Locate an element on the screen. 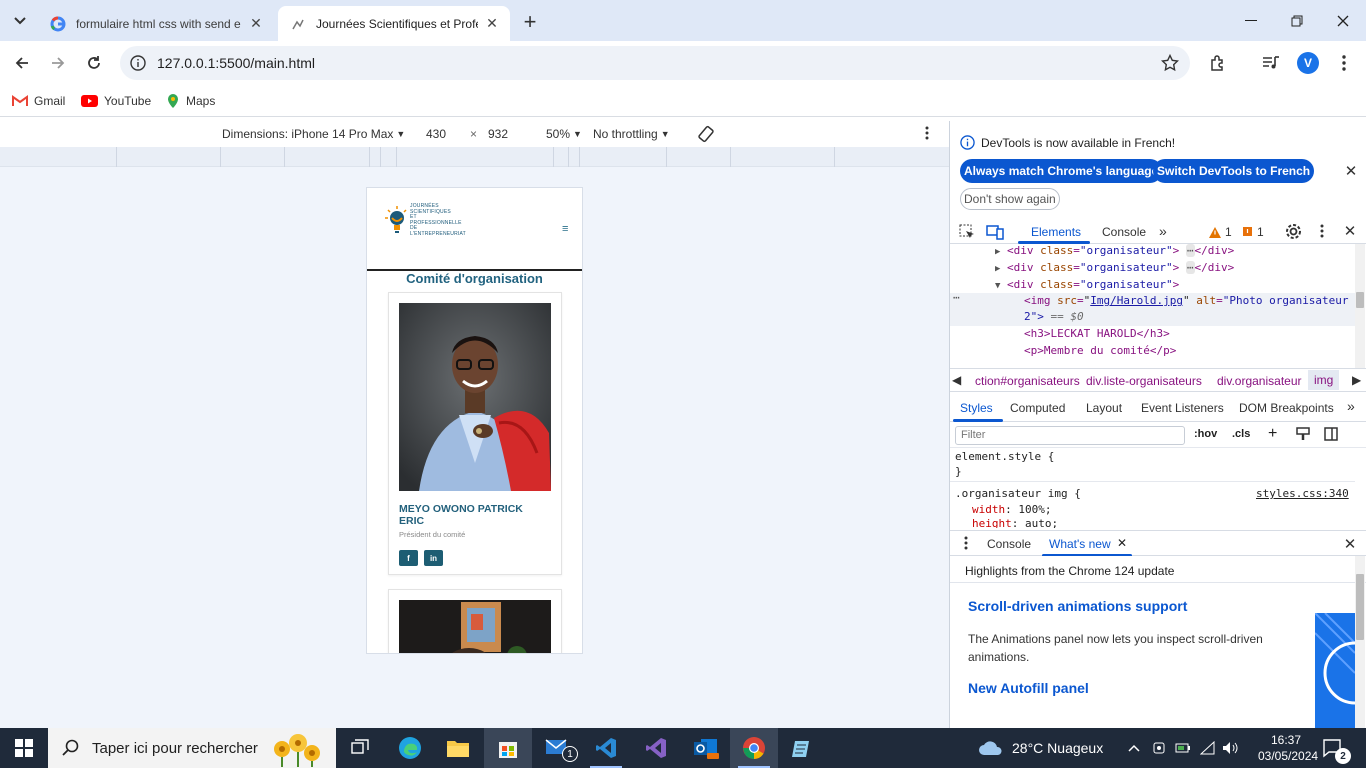  rule-source-link: styles.css:340 is located at coordinates (1302, 493).